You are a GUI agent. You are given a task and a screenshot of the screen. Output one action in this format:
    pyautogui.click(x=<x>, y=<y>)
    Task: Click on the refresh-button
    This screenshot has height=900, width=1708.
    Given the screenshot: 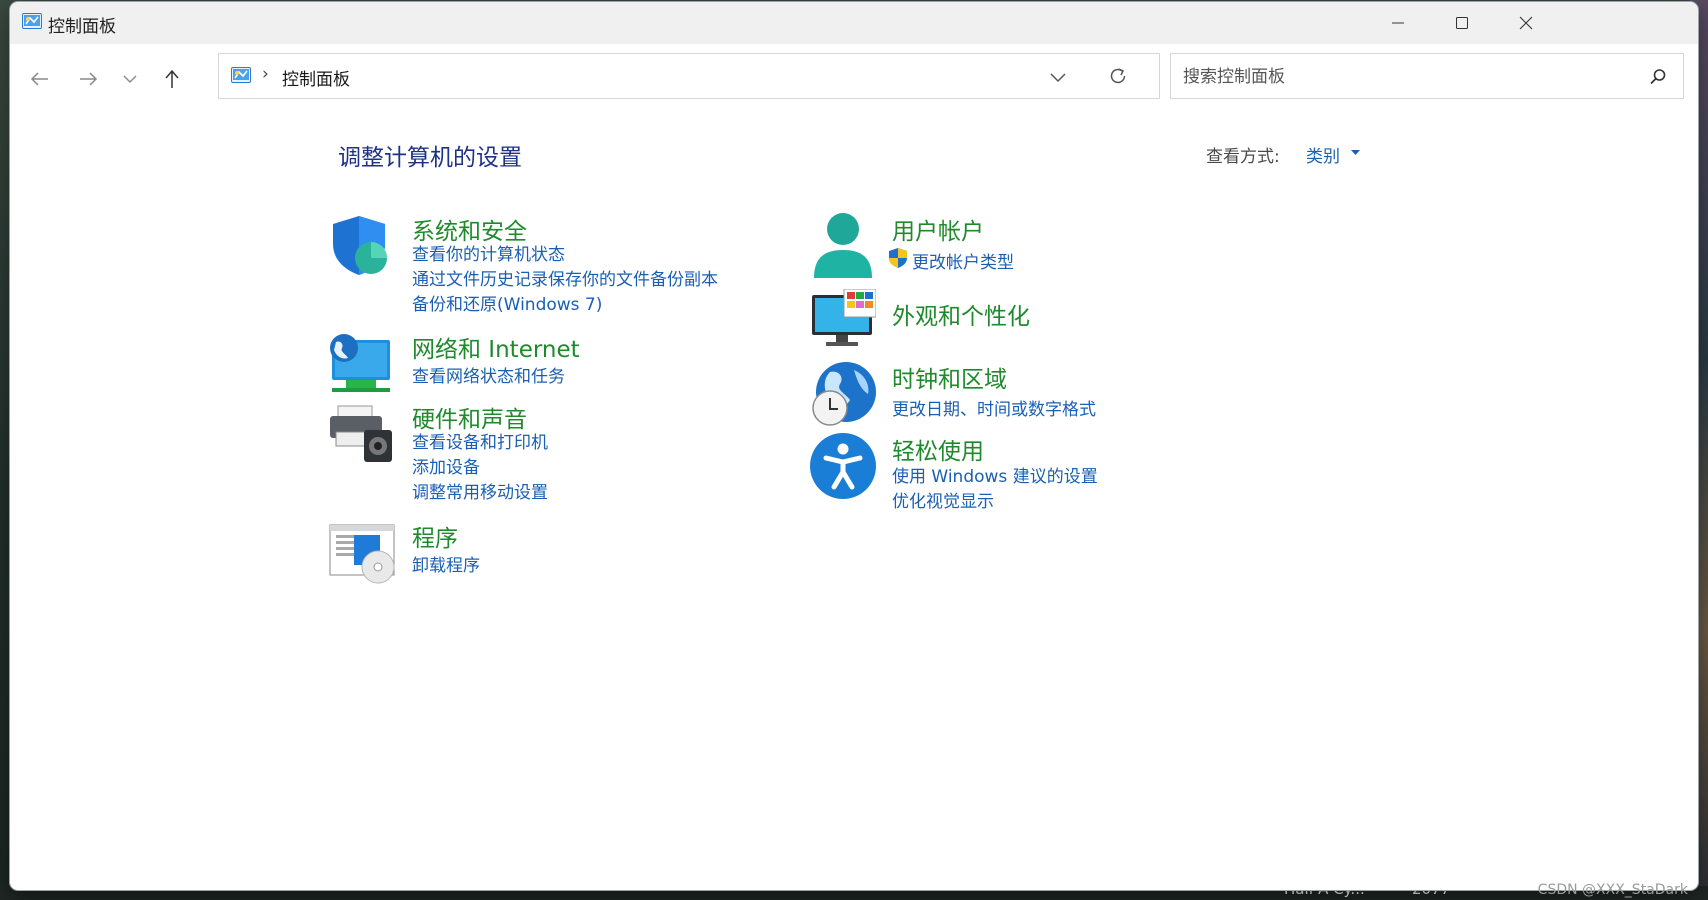 What is the action you would take?
    pyautogui.click(x=1118, y=78)
    